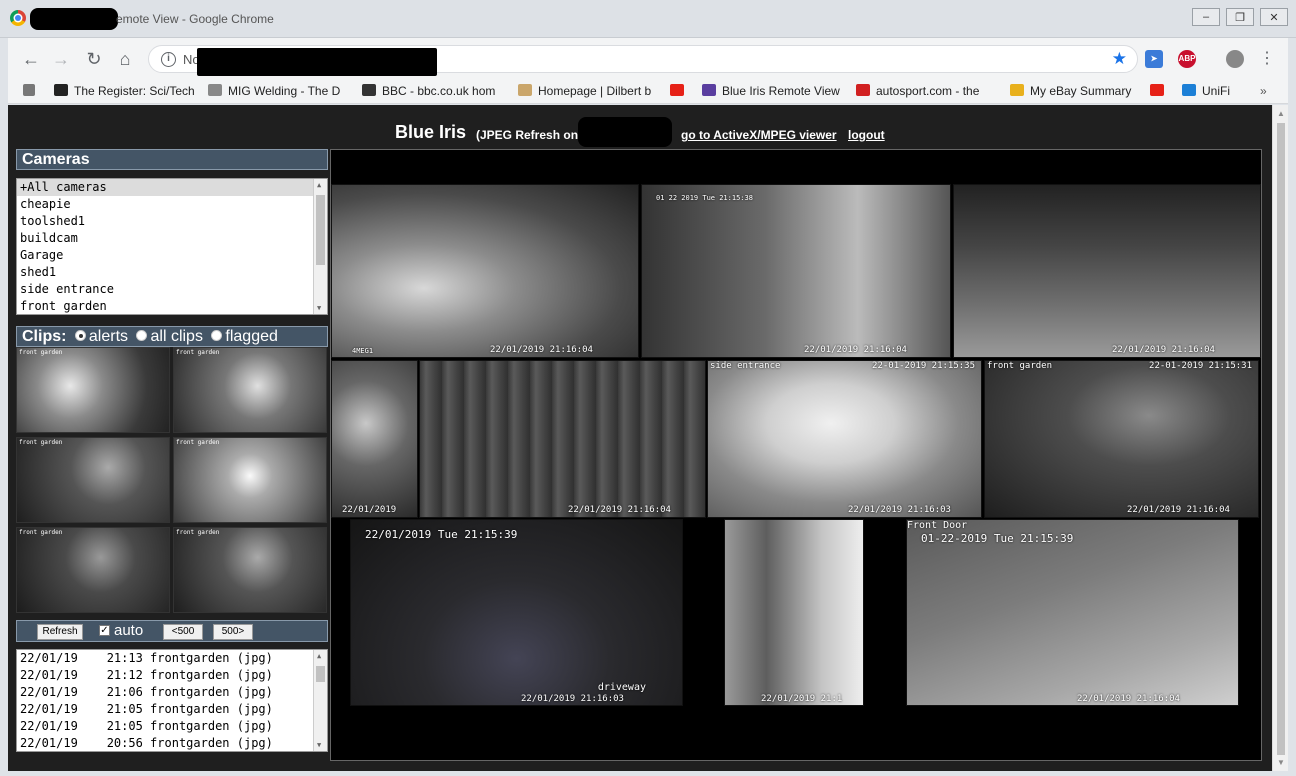 This screenshot has height=776, width=1296. Describe the element at coordinates (595, 91) in the screenshot. I see `bookmark-label: Homepage | Dilbert b` at that location.